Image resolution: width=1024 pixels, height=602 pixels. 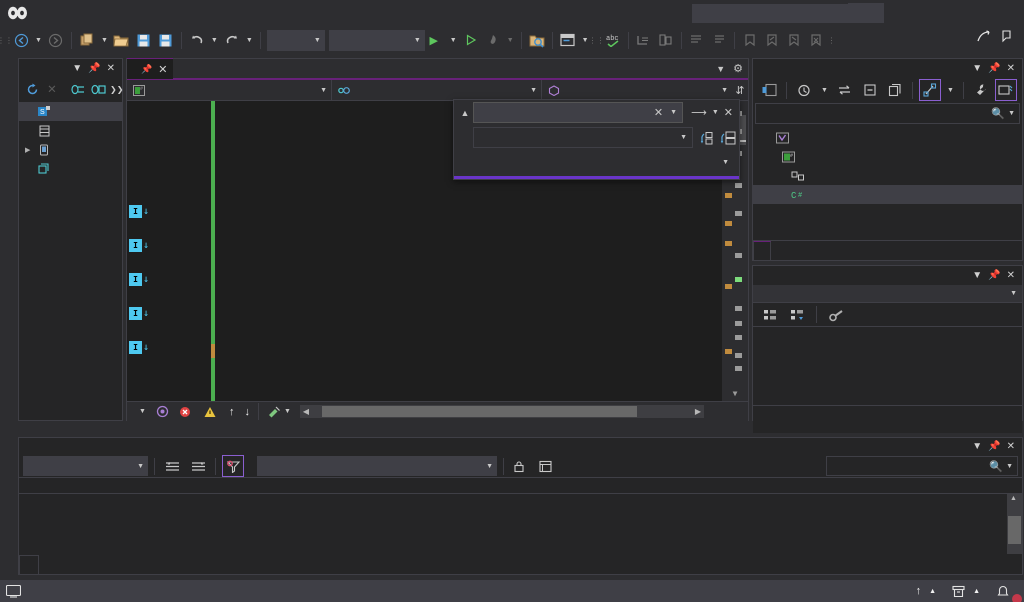 What do you see at coordinates (144, 40) in the screenshot?
I see `save-icon` at bounding box center [144, 40].